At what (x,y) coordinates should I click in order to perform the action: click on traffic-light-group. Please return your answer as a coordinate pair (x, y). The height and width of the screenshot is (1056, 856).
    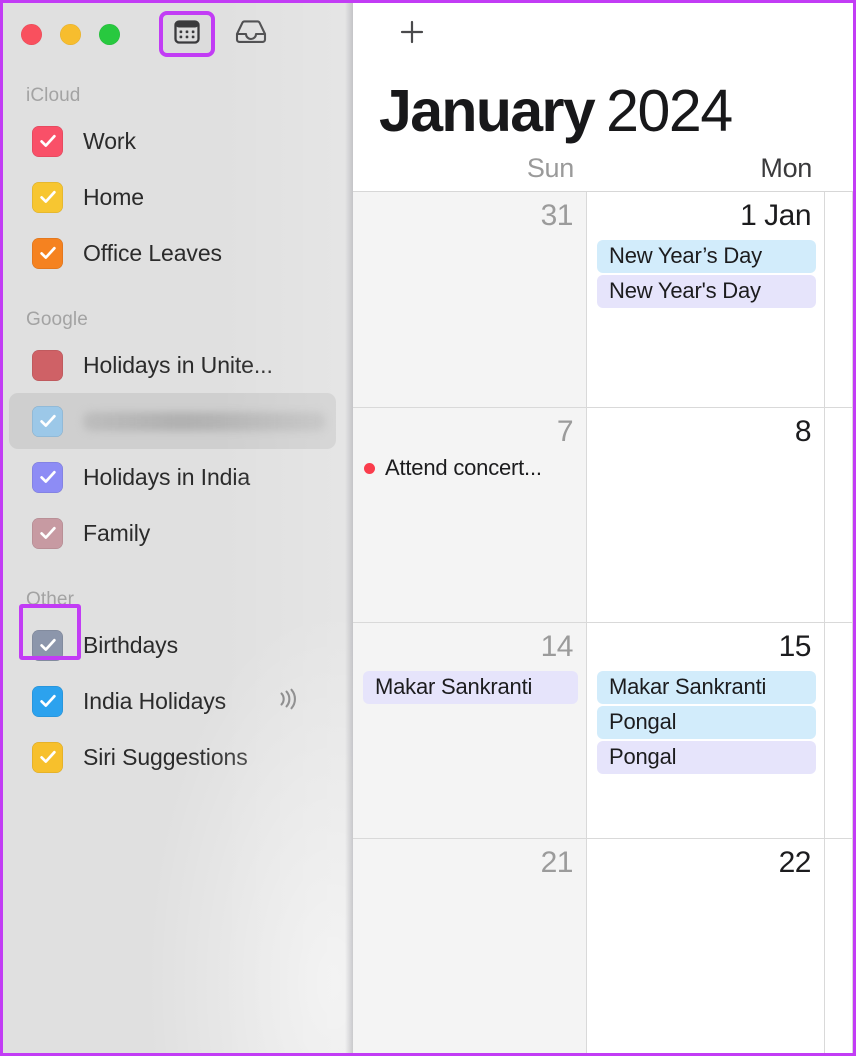
    Looking at the image, I should click on (70, 34).